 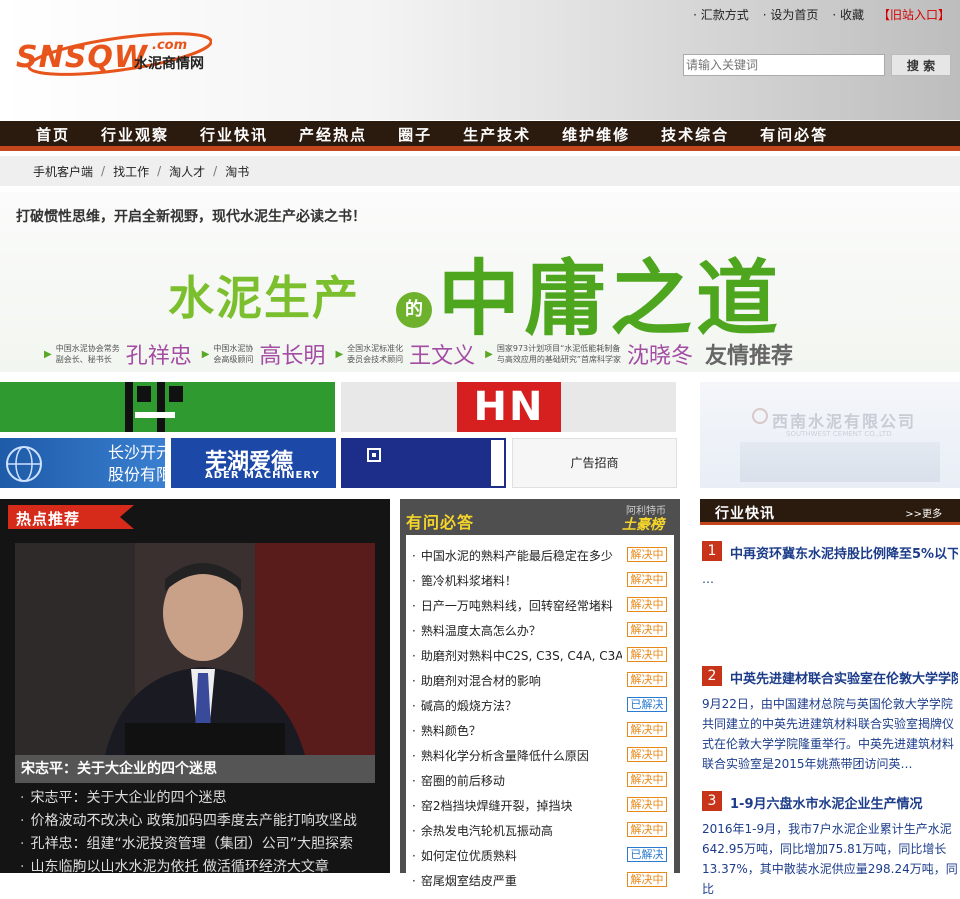 What do you see at coordinates (188, 867) in the screenshot?
I see `list-item: 山东临朐以山水水泥为依托 做活循环经济大文章` at bounding box center [188, 867].